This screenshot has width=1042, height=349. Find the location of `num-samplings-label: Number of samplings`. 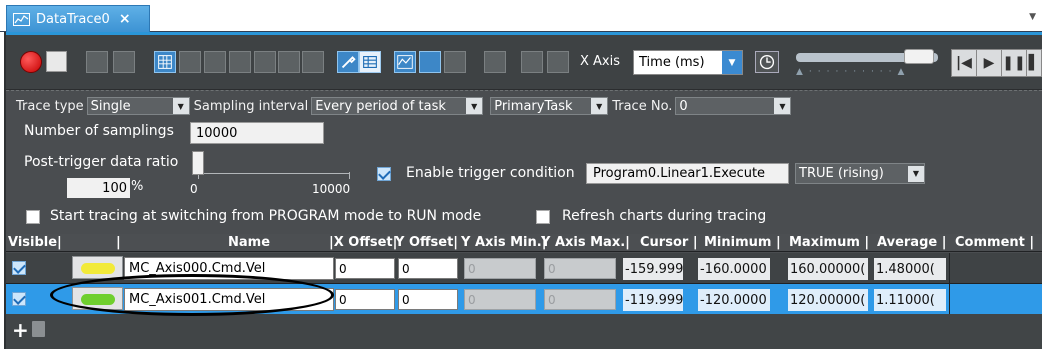

num-samplings-label: Number of samplings is located at coordinates (99, 131).